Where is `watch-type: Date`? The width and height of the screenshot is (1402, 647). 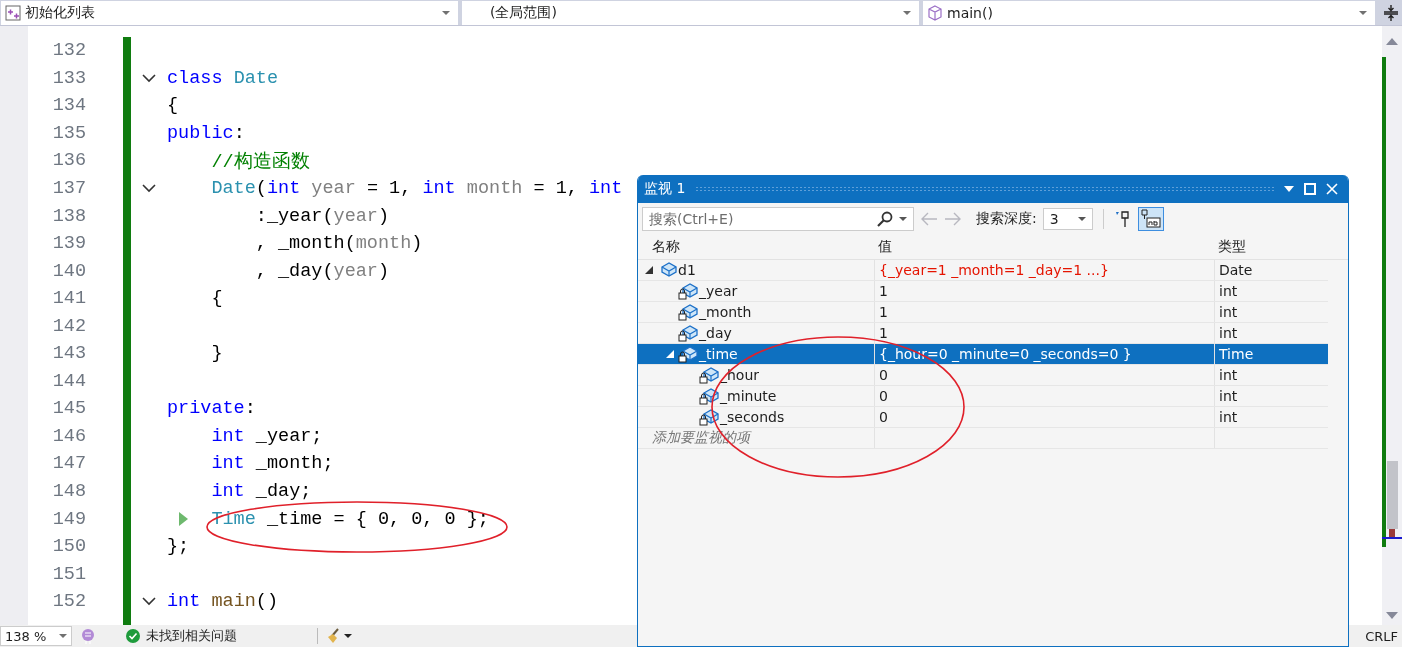
watch-type: Date is located at coordinates (1271, 270).